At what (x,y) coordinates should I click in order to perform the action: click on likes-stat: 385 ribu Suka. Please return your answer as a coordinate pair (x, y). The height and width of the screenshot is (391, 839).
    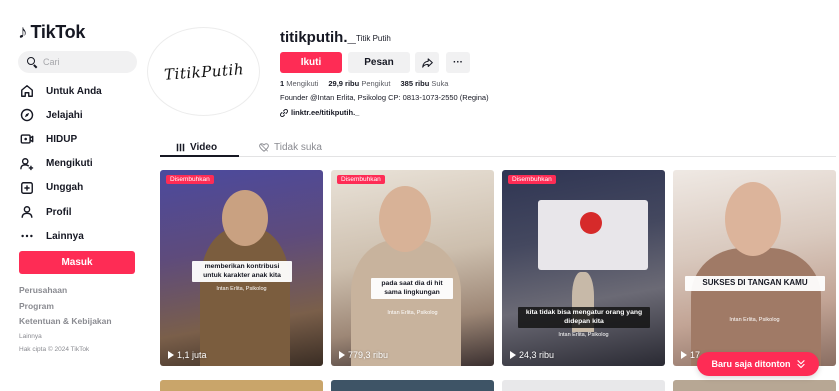
    Looking at the image, I should click on (425, 83).